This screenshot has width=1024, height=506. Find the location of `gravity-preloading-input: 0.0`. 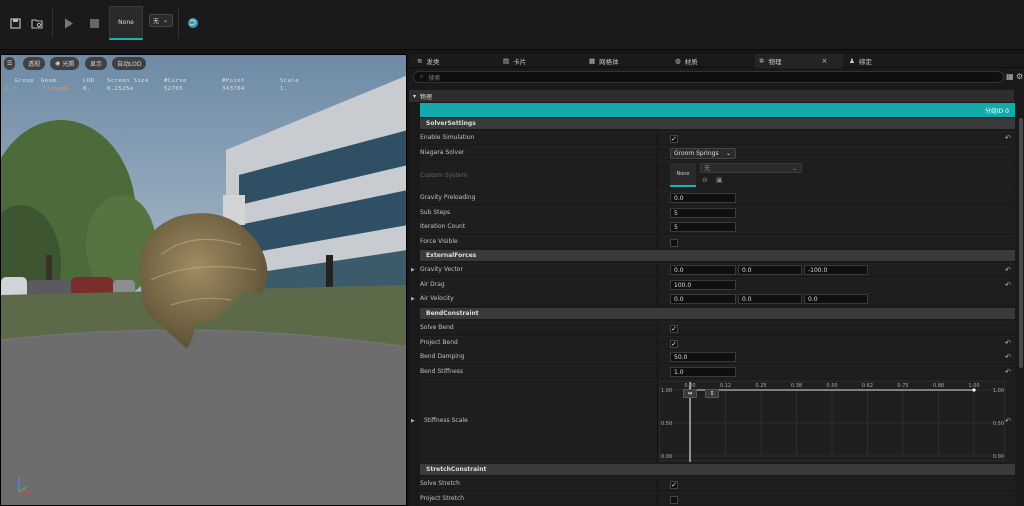

gravity-preloading-input: 0.0 is located at coordinates (703, 198).